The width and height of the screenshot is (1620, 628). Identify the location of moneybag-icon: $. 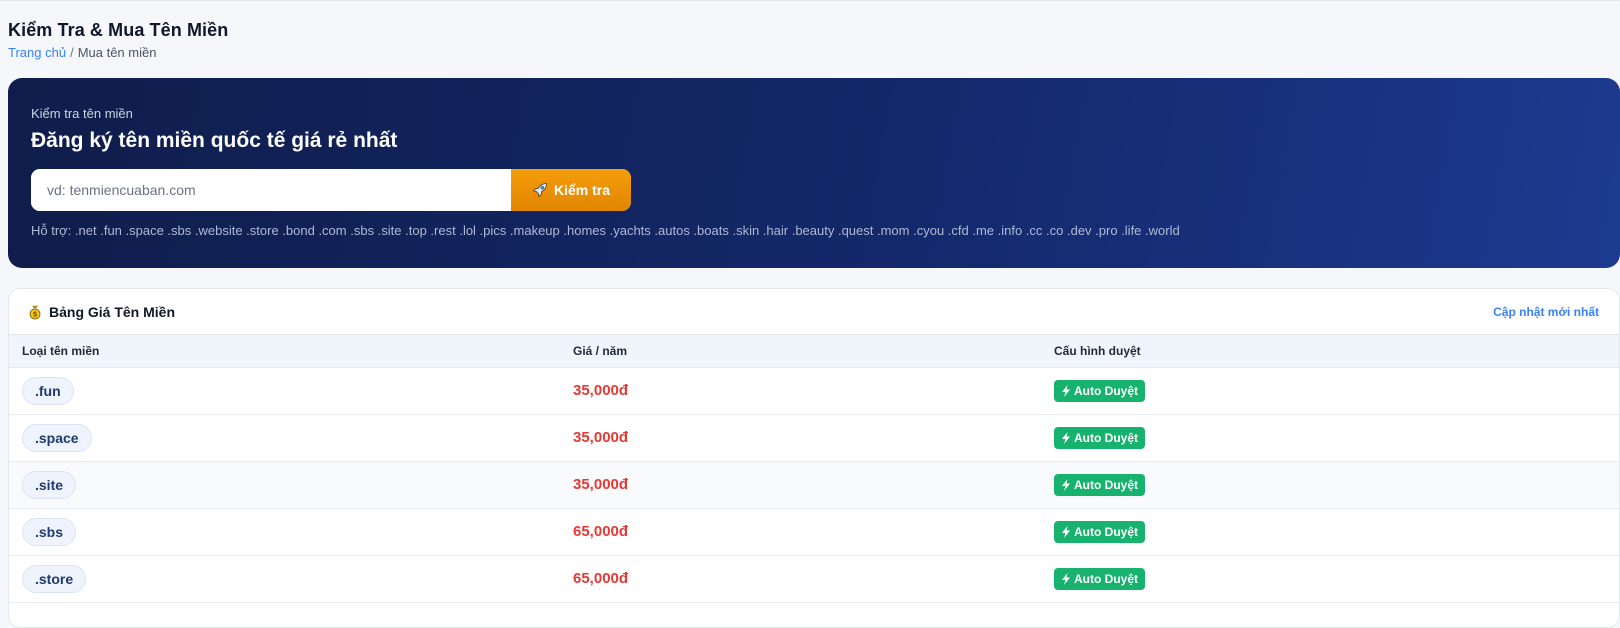
(35, 312).